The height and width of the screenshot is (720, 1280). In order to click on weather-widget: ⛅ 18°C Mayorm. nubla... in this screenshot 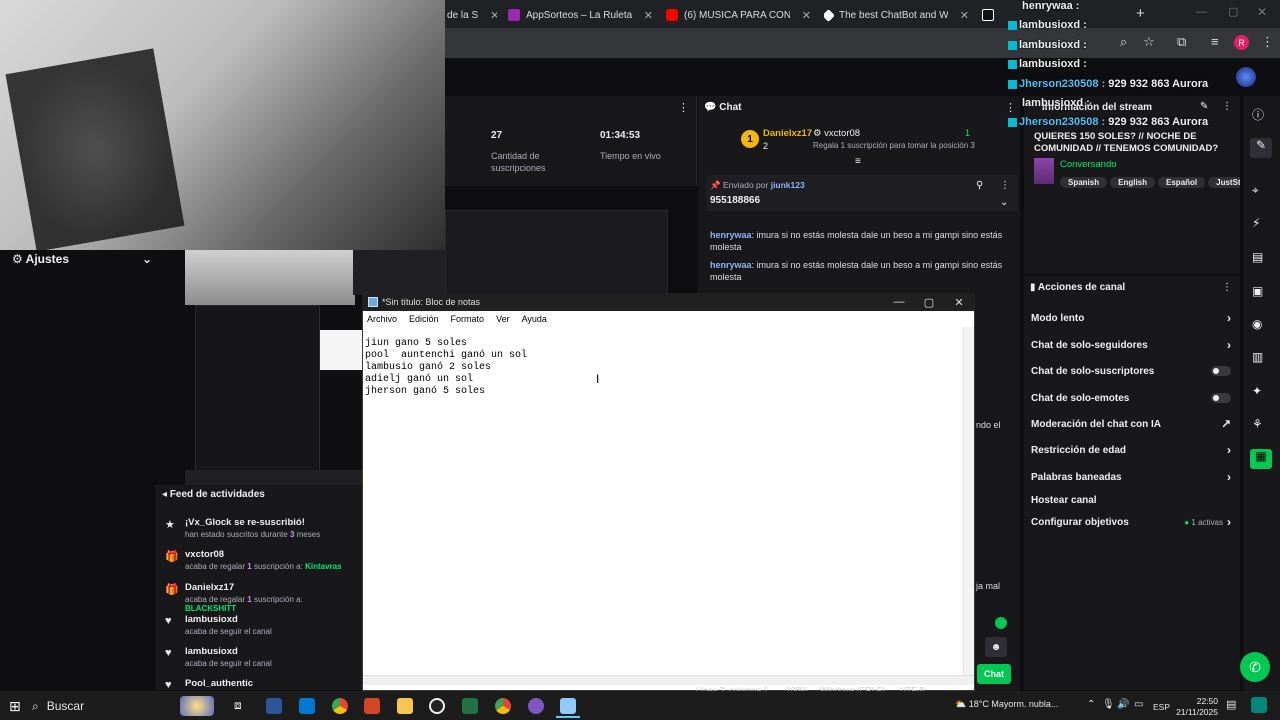, I will do `click(1006, 704)`.